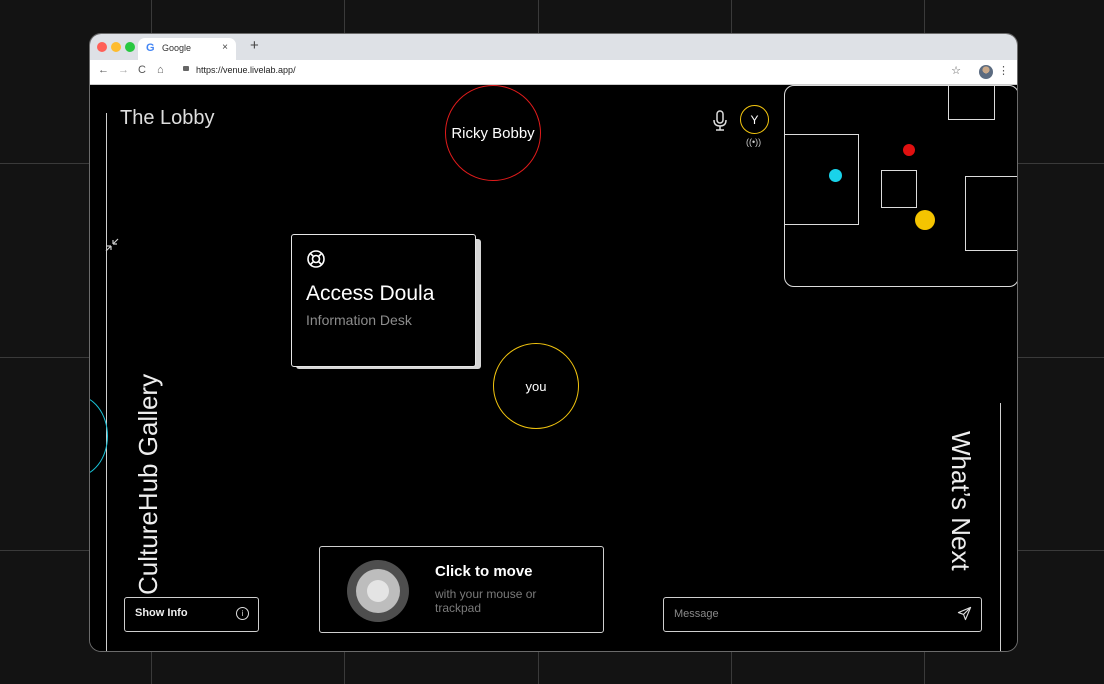 This screenshot has height=684, width=1104. I want to click on participant-avatar-you: you, so click(536, 386).